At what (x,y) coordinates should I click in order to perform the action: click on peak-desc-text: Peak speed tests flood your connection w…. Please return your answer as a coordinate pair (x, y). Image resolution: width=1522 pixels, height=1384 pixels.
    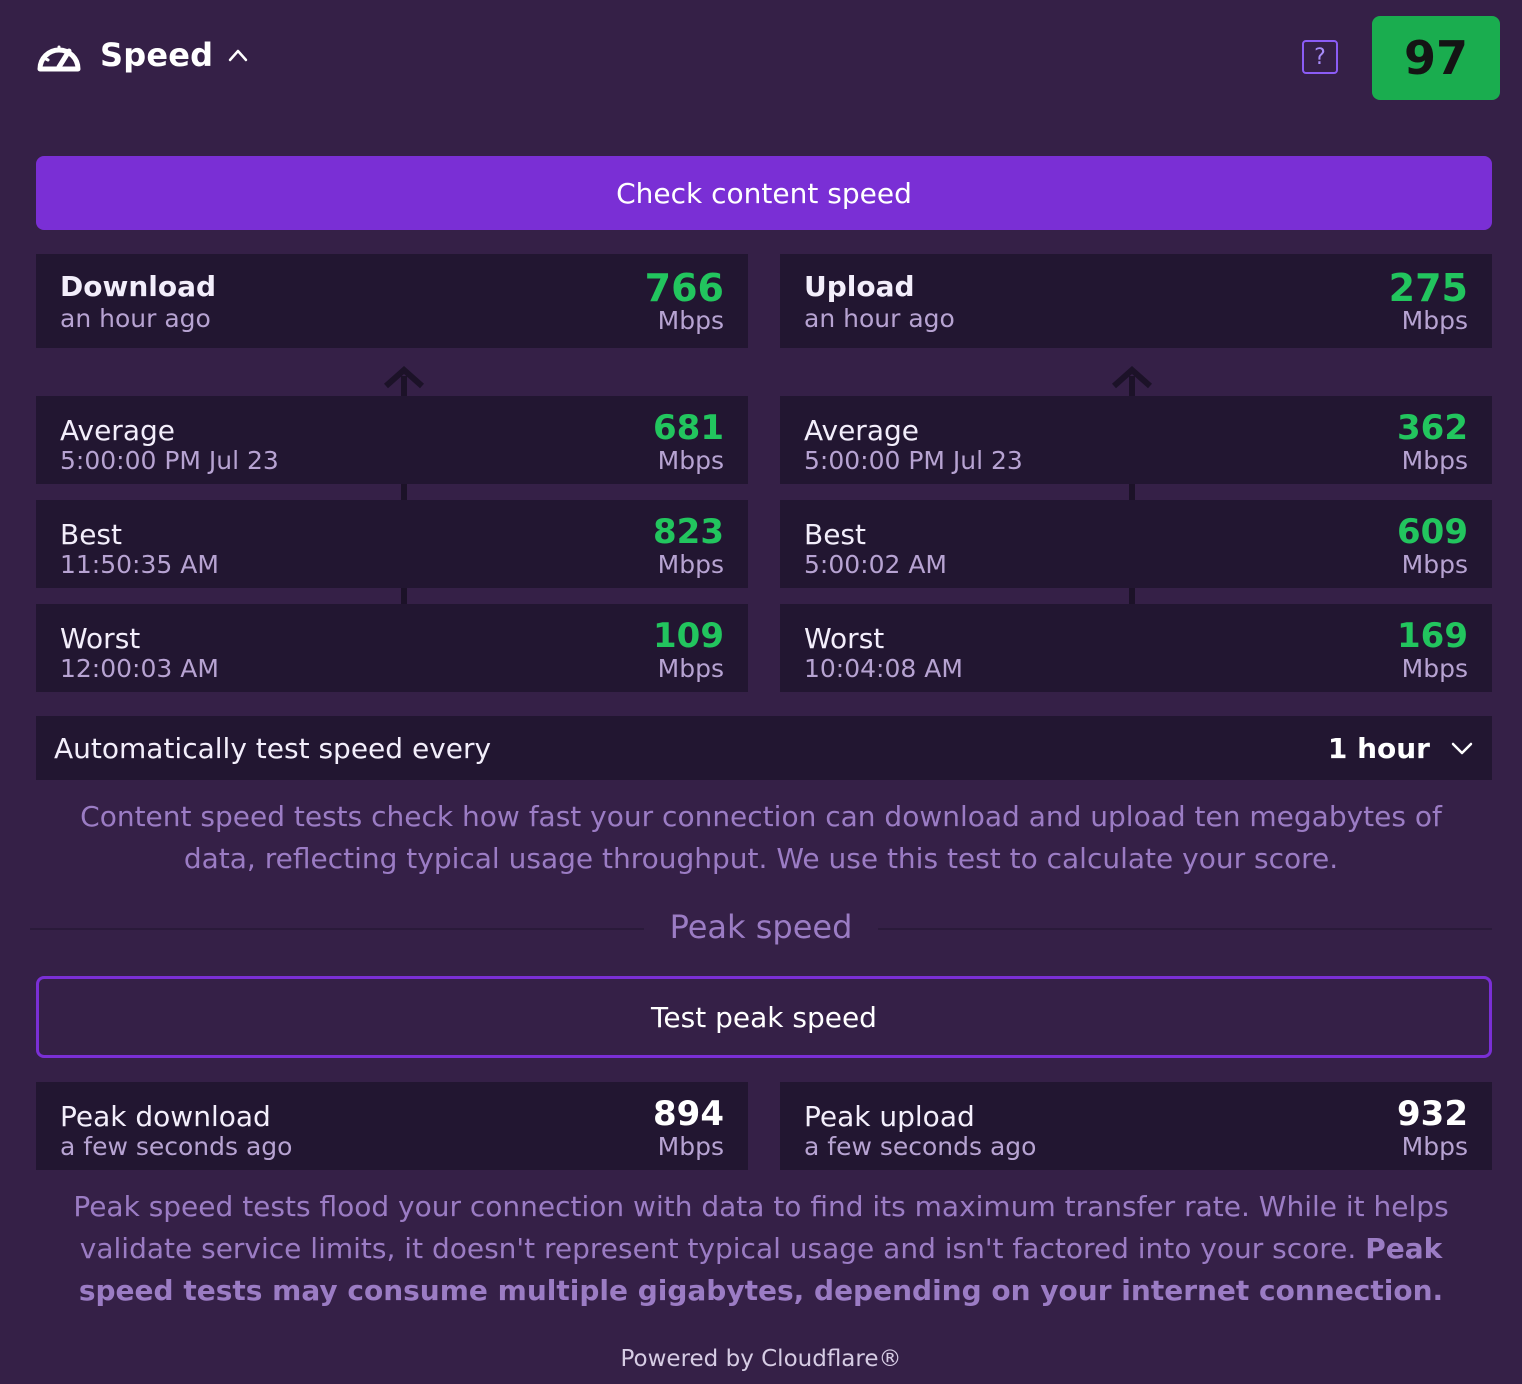
    Looking at the image, I should click on (761, 1227).